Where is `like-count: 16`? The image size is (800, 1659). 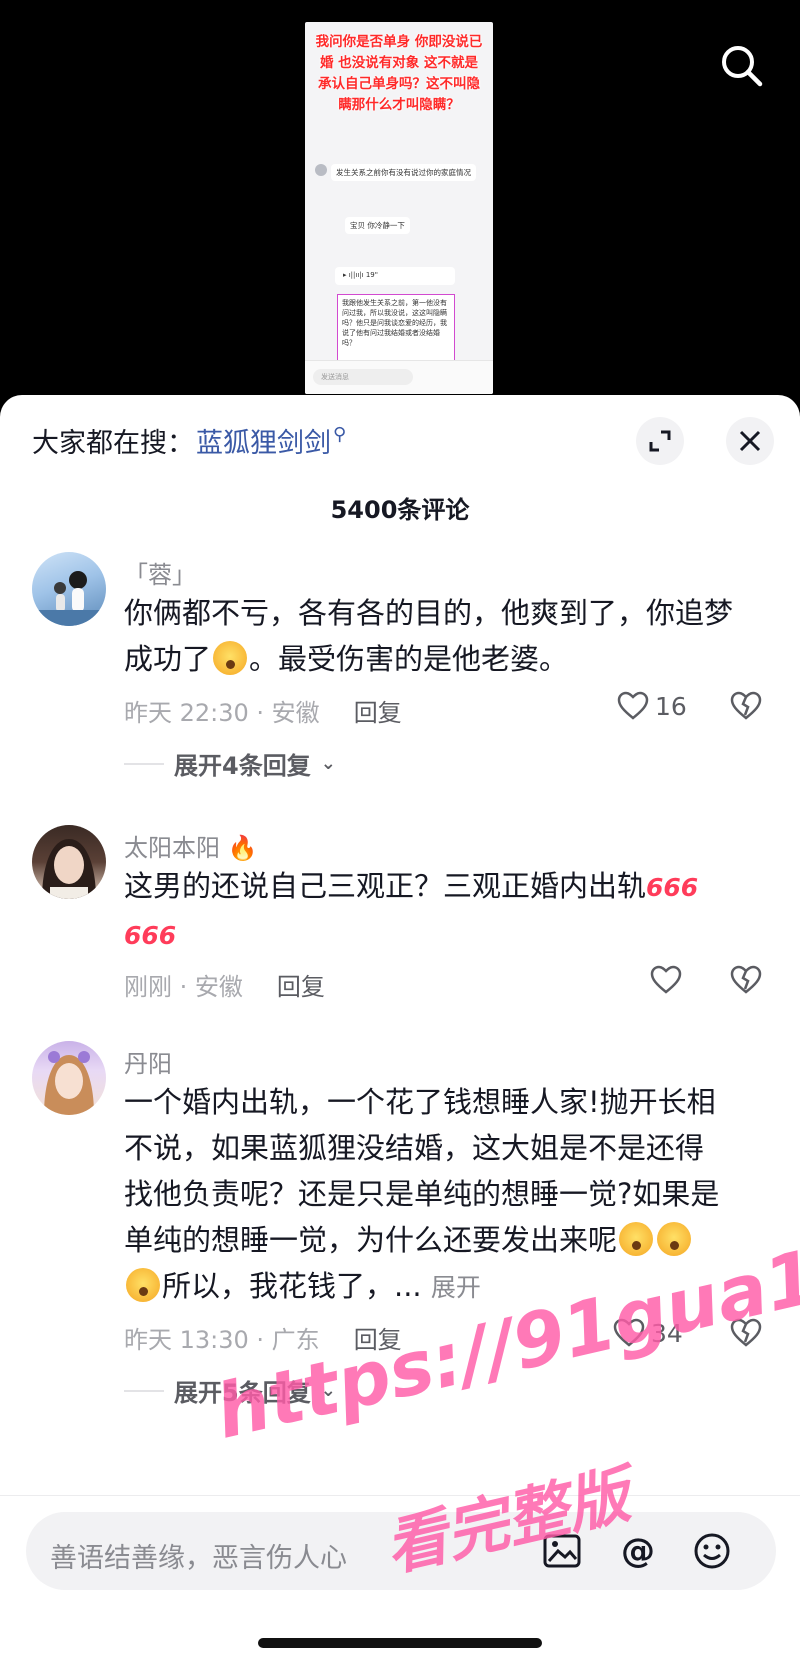
like-count: 16 is located at coordinates (671, 706).